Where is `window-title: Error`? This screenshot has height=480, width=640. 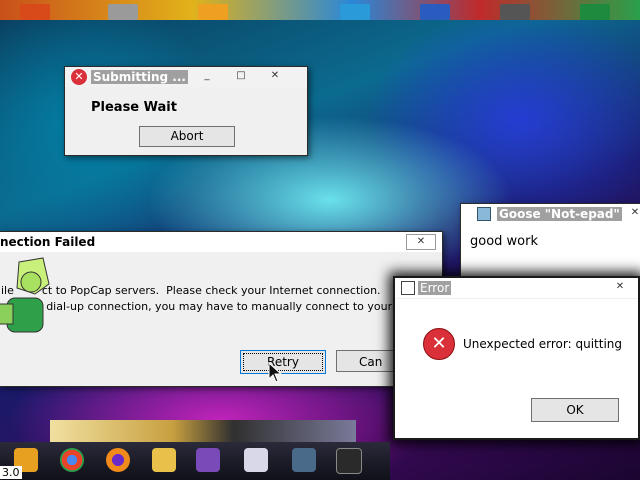 window-title: Error is located at coordinates (435, 288).